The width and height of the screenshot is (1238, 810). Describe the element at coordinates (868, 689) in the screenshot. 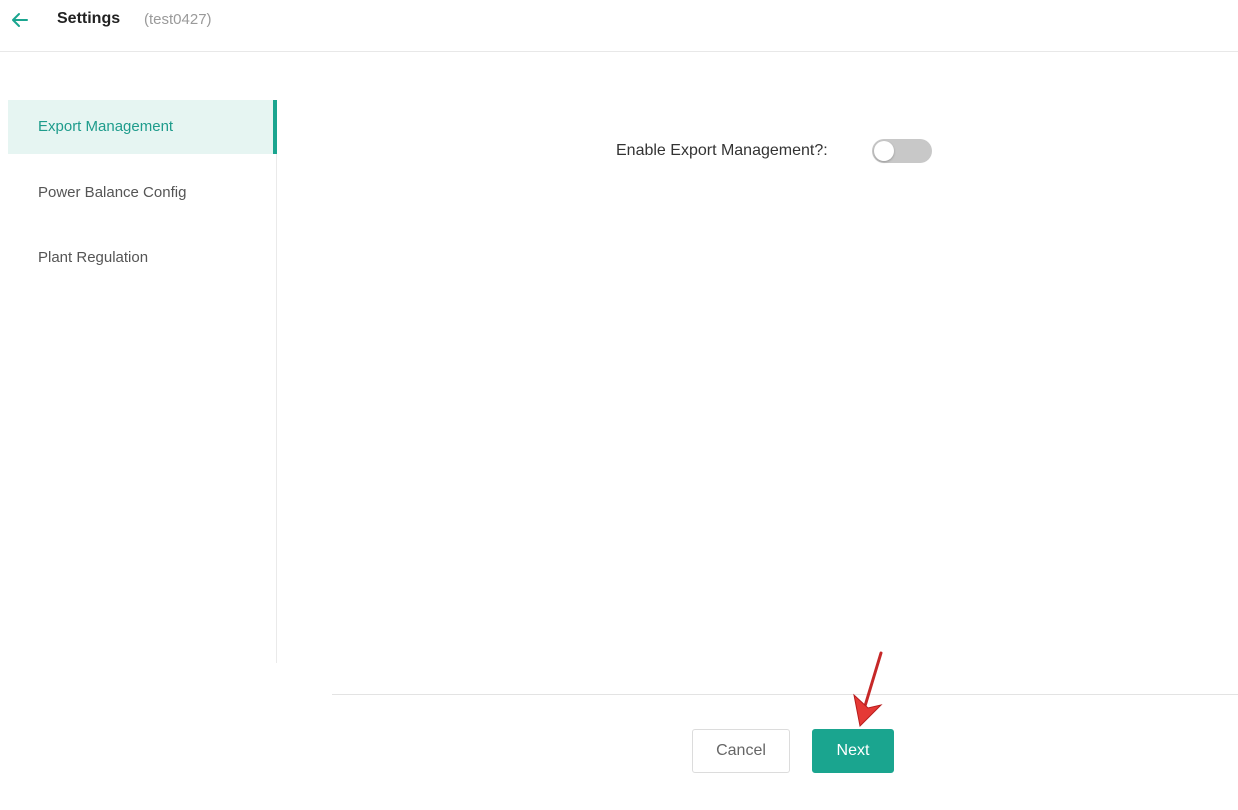

I see `annotation-arrow-icon` at that location.